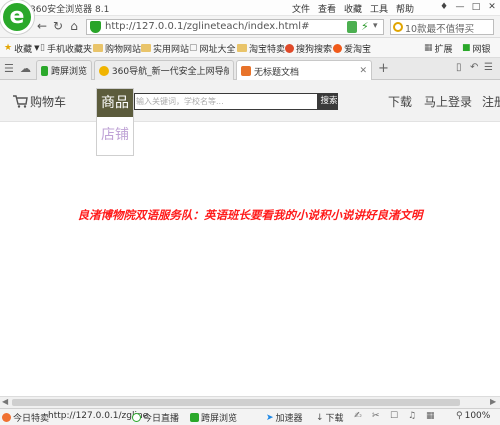 This screenshot has height=425, width=500. Describe the element at coordinates (42, 48) in the screenshot. I see `phone-icon: ▯` at that location.